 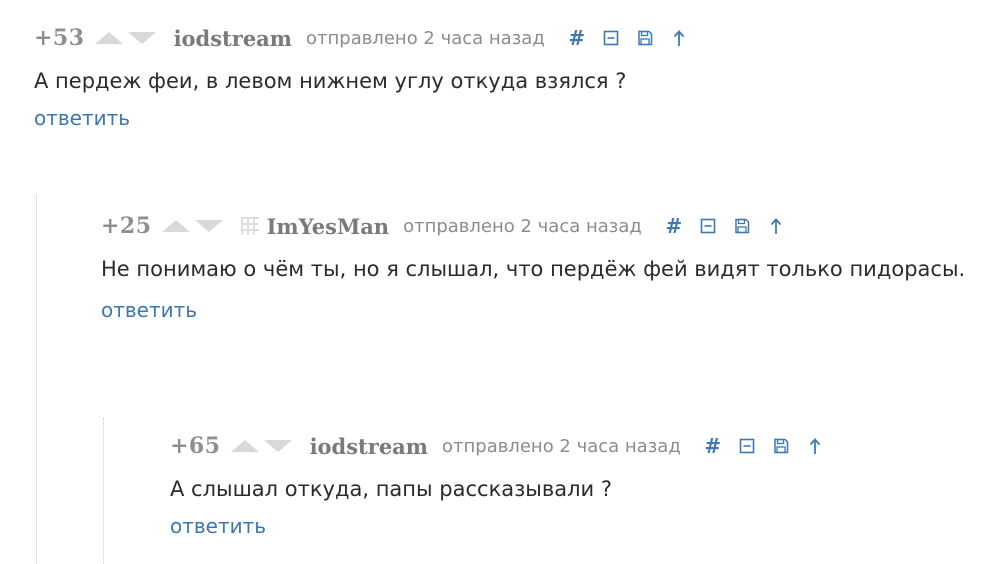 I want to click on comment-rating: +25, so click(x=126, y=226).